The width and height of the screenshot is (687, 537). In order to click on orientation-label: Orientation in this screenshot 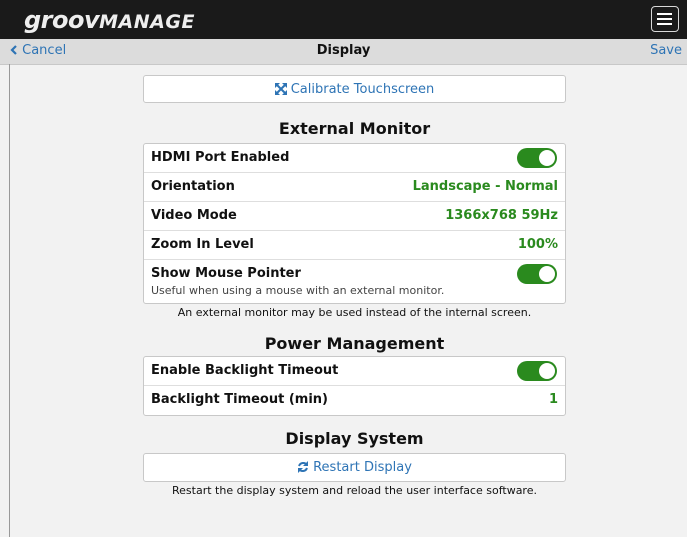, I will do `click(193, 186)`.